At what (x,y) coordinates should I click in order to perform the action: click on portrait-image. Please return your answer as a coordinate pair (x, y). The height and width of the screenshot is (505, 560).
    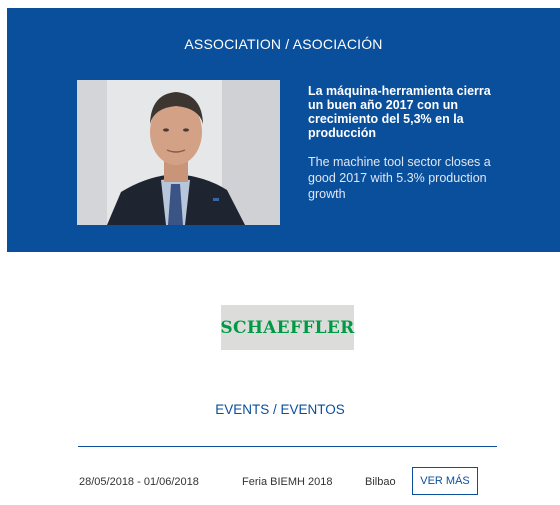
    Looking at the image, I should click on (178, 152).